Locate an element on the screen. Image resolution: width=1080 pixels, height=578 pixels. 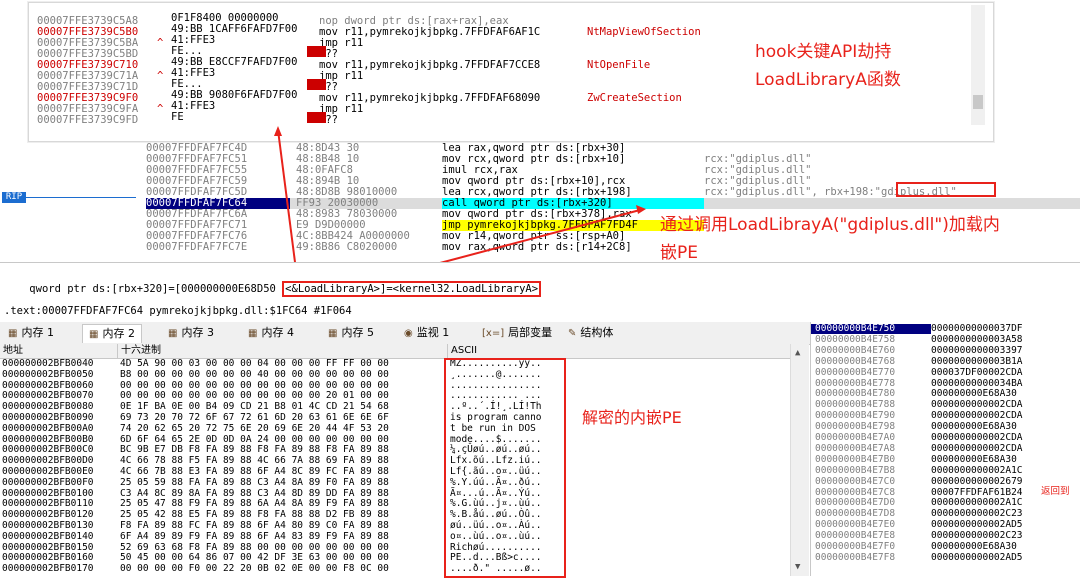
stack-row: 00000000B4E758 0000000000003A58 is located at coordinates (919, 339).